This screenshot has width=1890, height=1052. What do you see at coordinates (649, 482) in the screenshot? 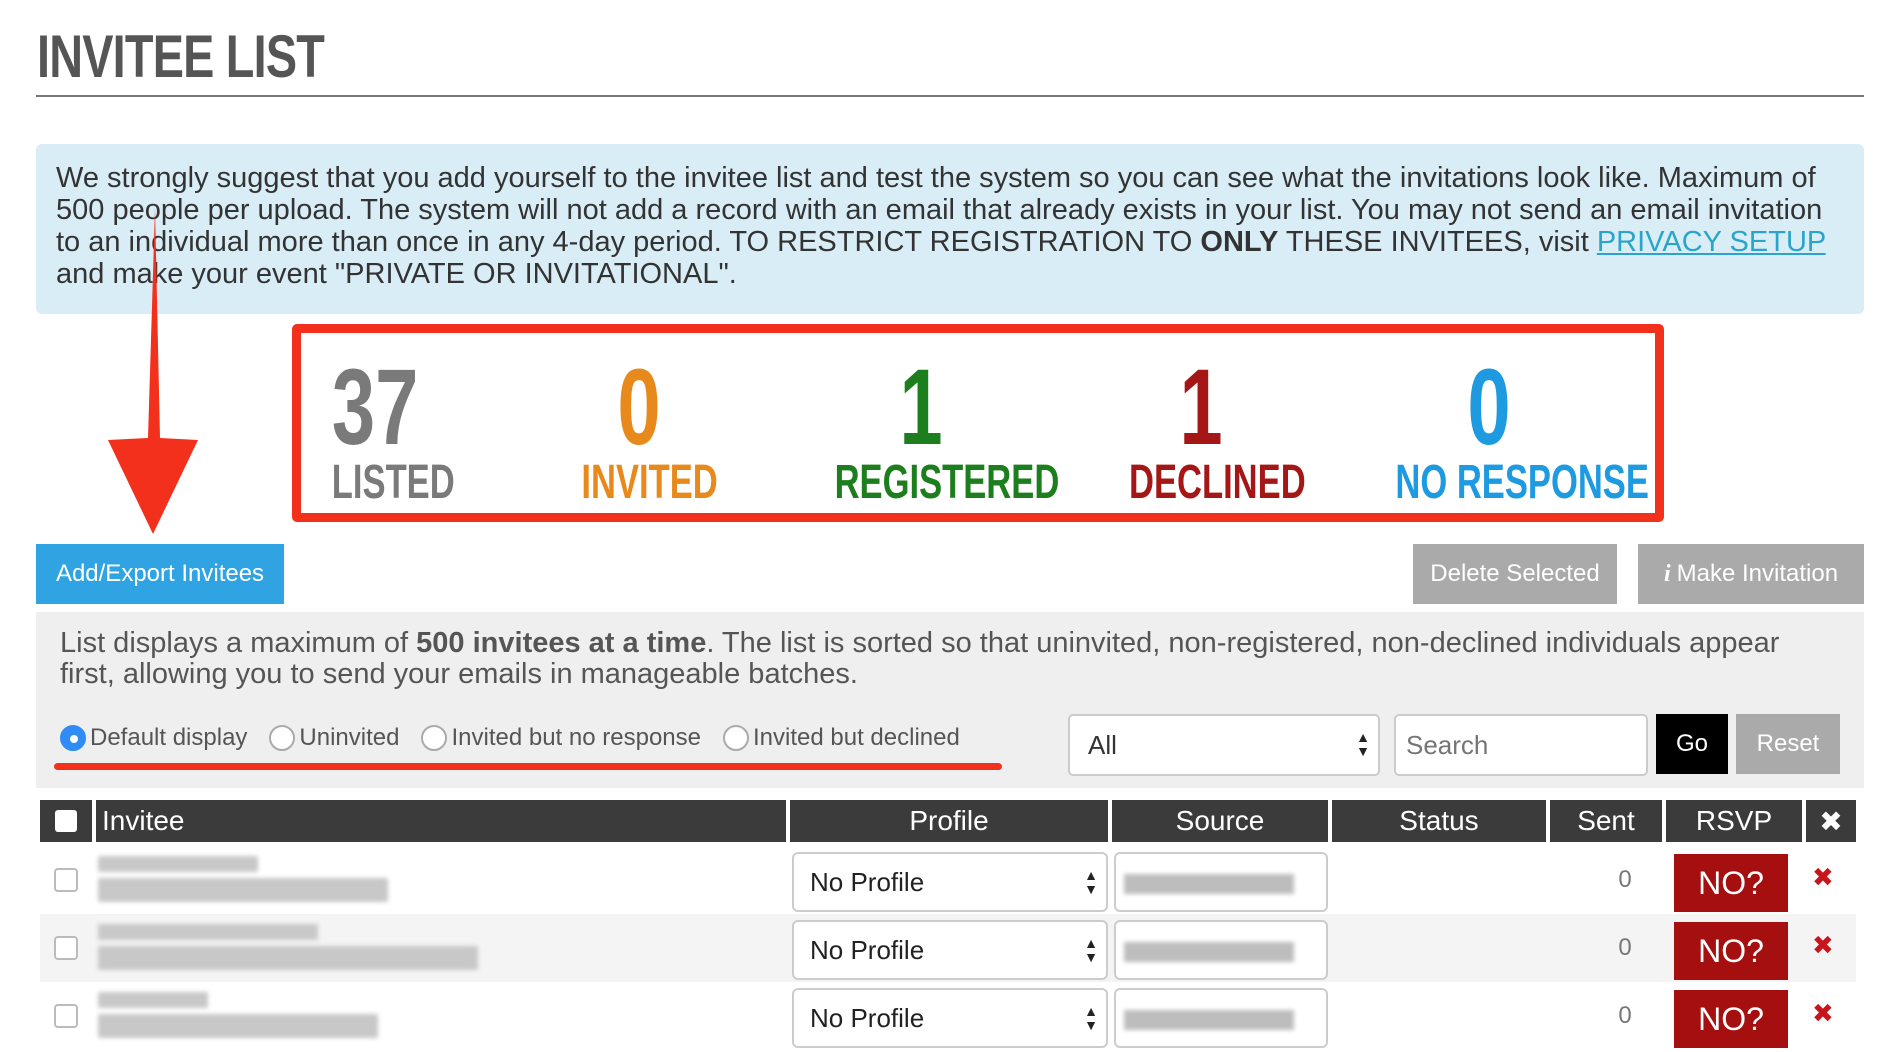
I see `stat-invited-label: INVITED` at bounding box center [649, 482].